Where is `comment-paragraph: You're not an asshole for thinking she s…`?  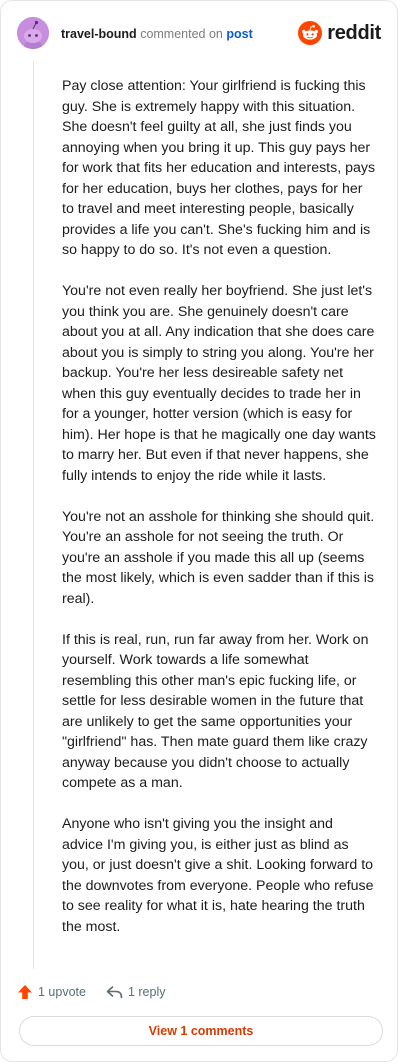 comment-paragraph: You're not an asshole for thinking she s… is located at coordinates (218, 557).